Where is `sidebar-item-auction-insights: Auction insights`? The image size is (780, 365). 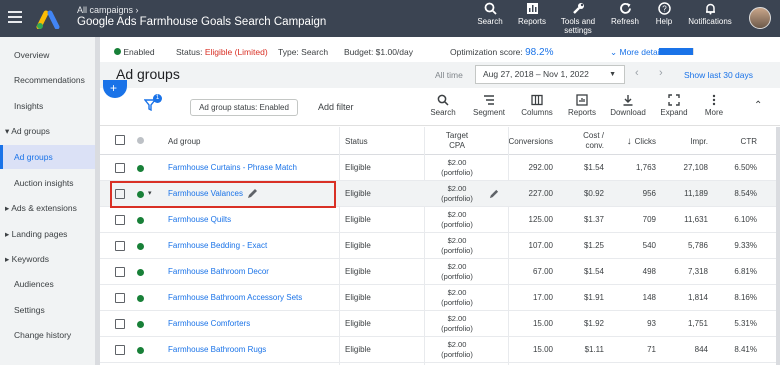 sidebar-item-auction-insights: Auction insights is located at coordinates (48, 183).